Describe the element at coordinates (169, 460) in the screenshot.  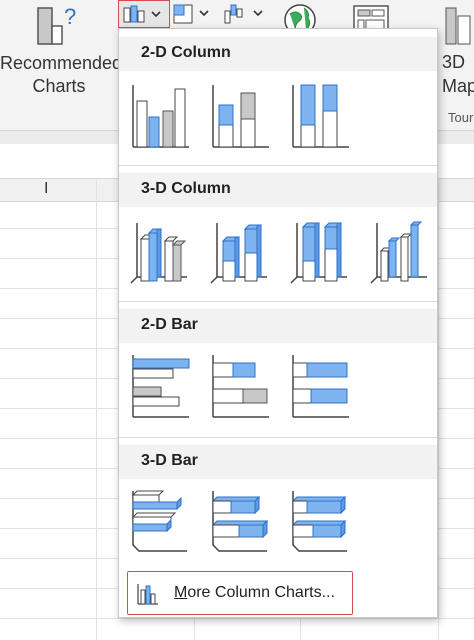
I see `section-title-3d-bar: 3-D Bar` at that location.